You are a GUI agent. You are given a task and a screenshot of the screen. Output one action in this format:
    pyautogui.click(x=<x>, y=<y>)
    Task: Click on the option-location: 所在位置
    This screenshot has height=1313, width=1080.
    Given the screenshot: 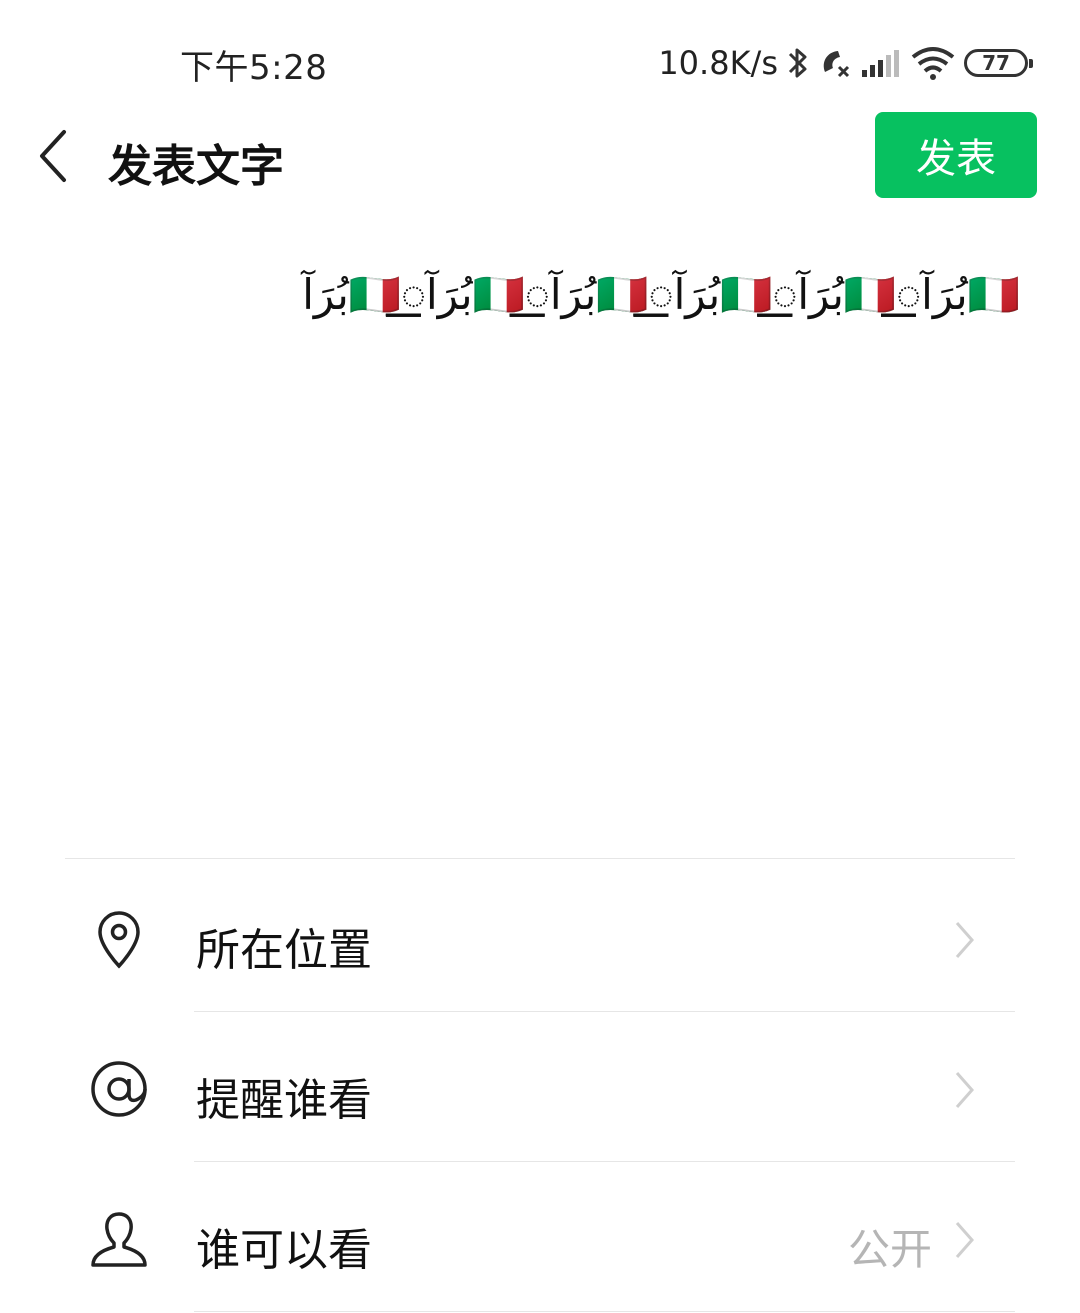 What is the action you would take?
    pyautogui.click(x=540, y=937)
    